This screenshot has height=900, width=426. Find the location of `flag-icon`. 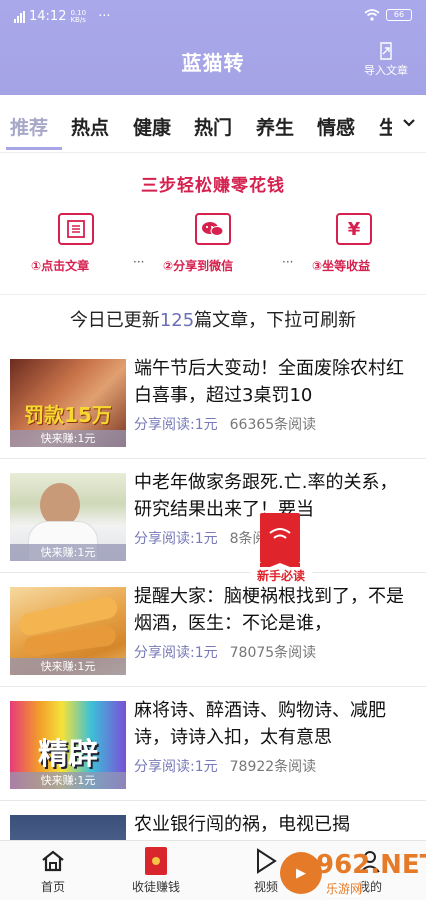

flag-icon is located at coordinates (280, 542).